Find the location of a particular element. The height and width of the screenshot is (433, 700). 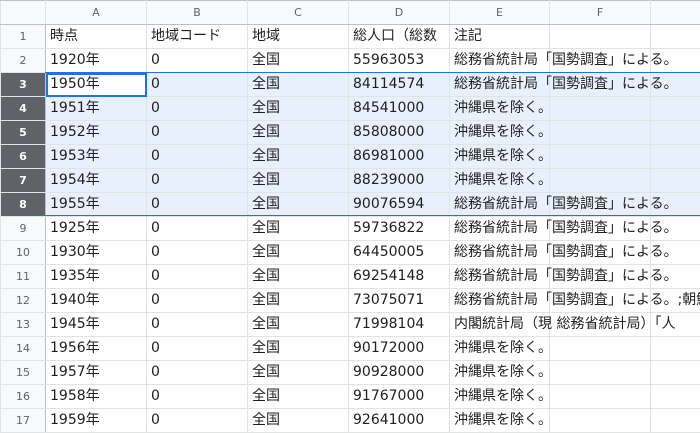

cell-a: 1930年 is located at coordinates (96, 253).